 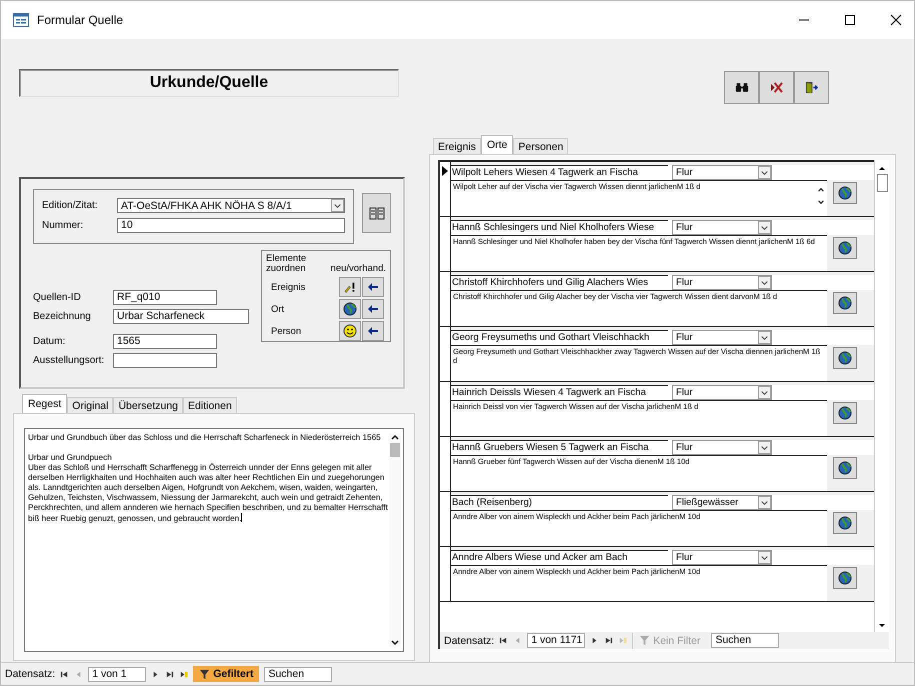 I want to click on form-icon, so click(x=21, y=20).